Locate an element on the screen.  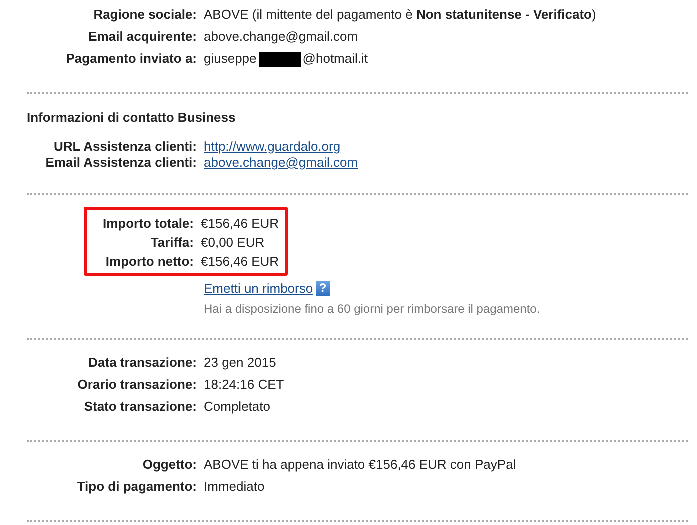
link: above.change@gmail.com is located at coordinates (281, 163).